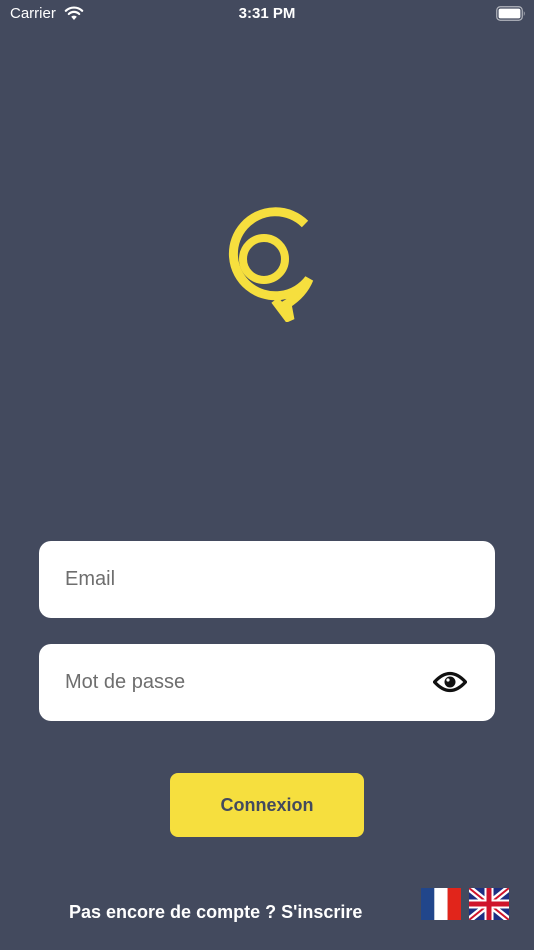  I want to click on eye-icon, so click(450, 682).